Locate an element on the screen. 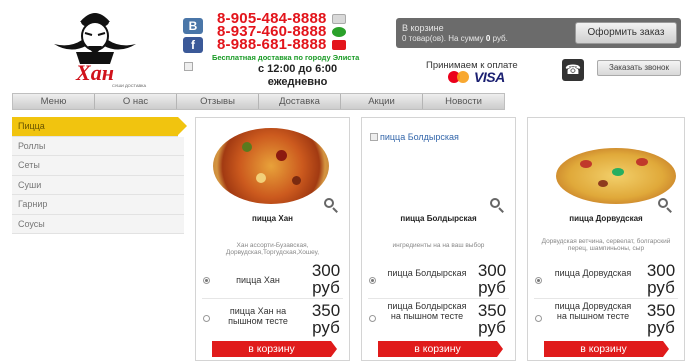 This screenshot has height=361, width=685. payment-logos: VISA is located at coordinates (476, 77).